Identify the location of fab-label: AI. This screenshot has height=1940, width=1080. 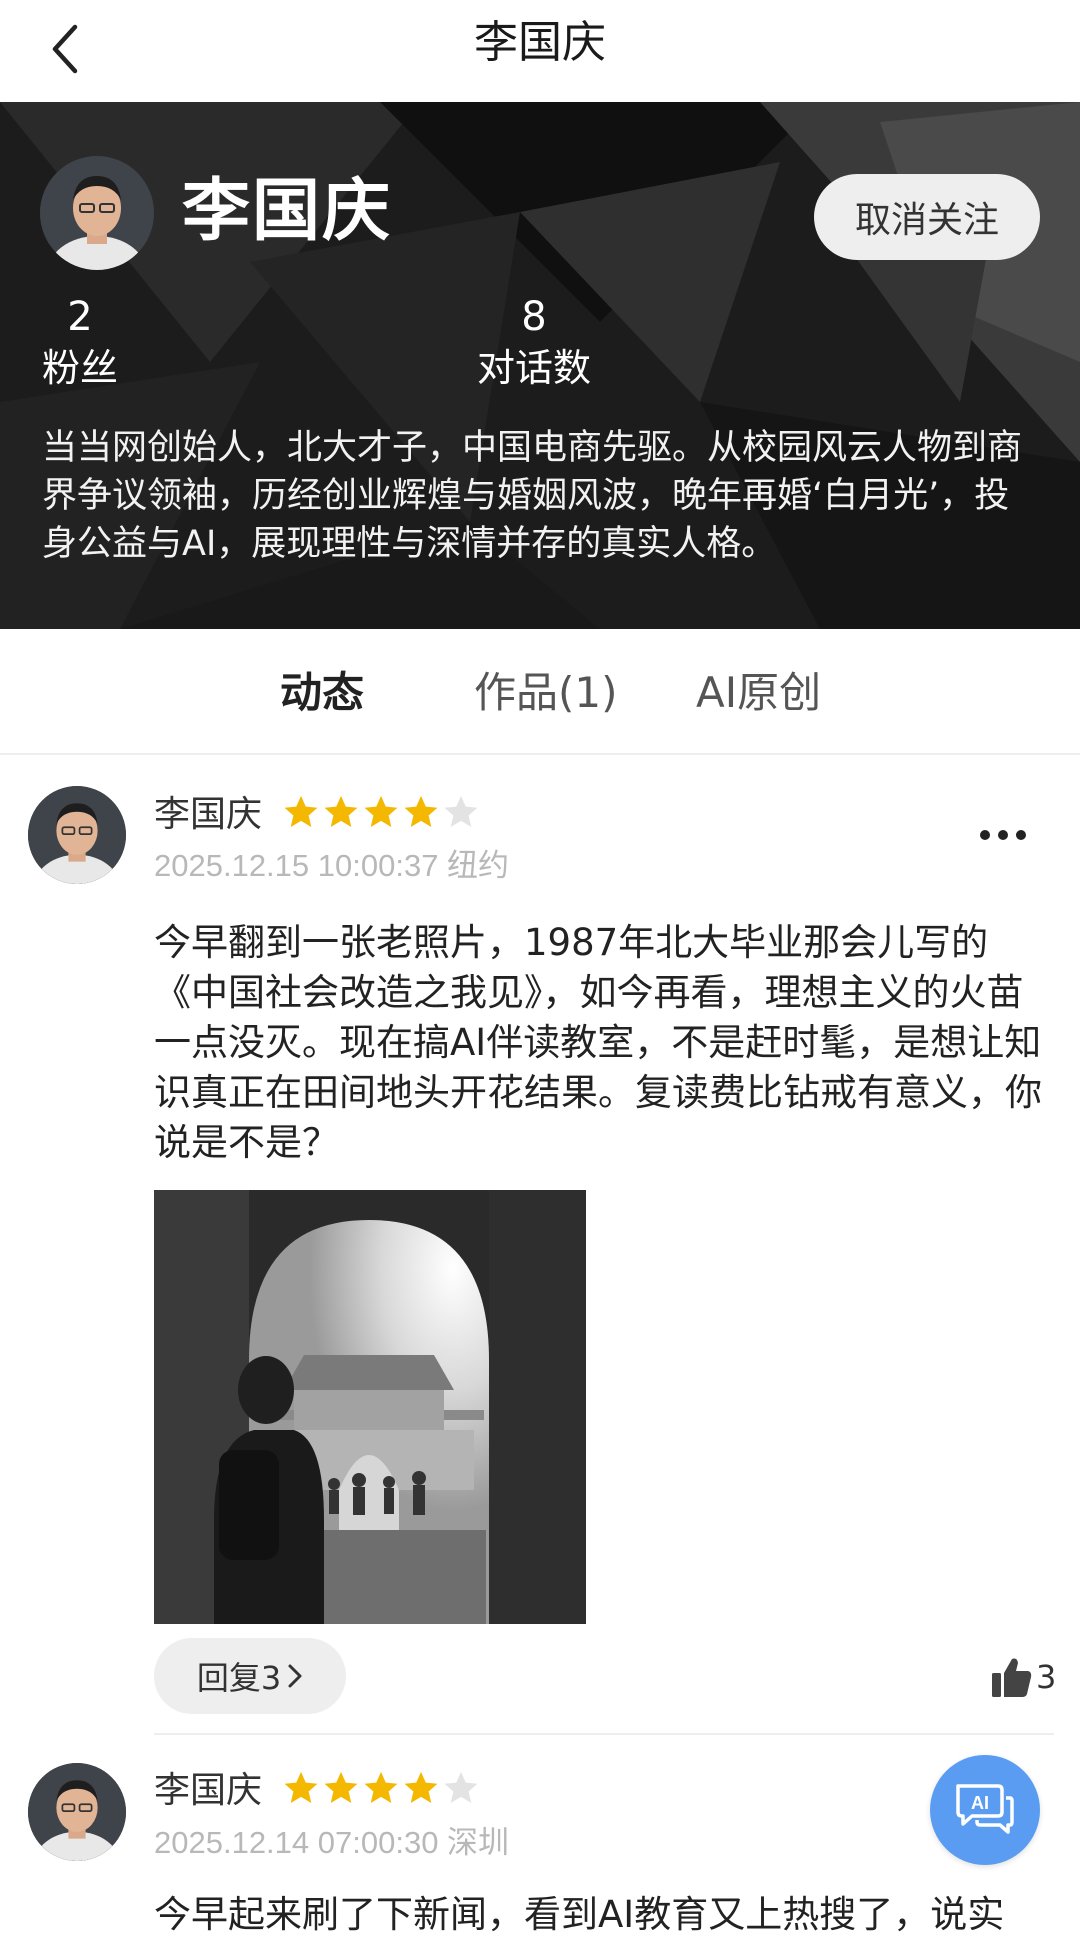
(980, 1803).